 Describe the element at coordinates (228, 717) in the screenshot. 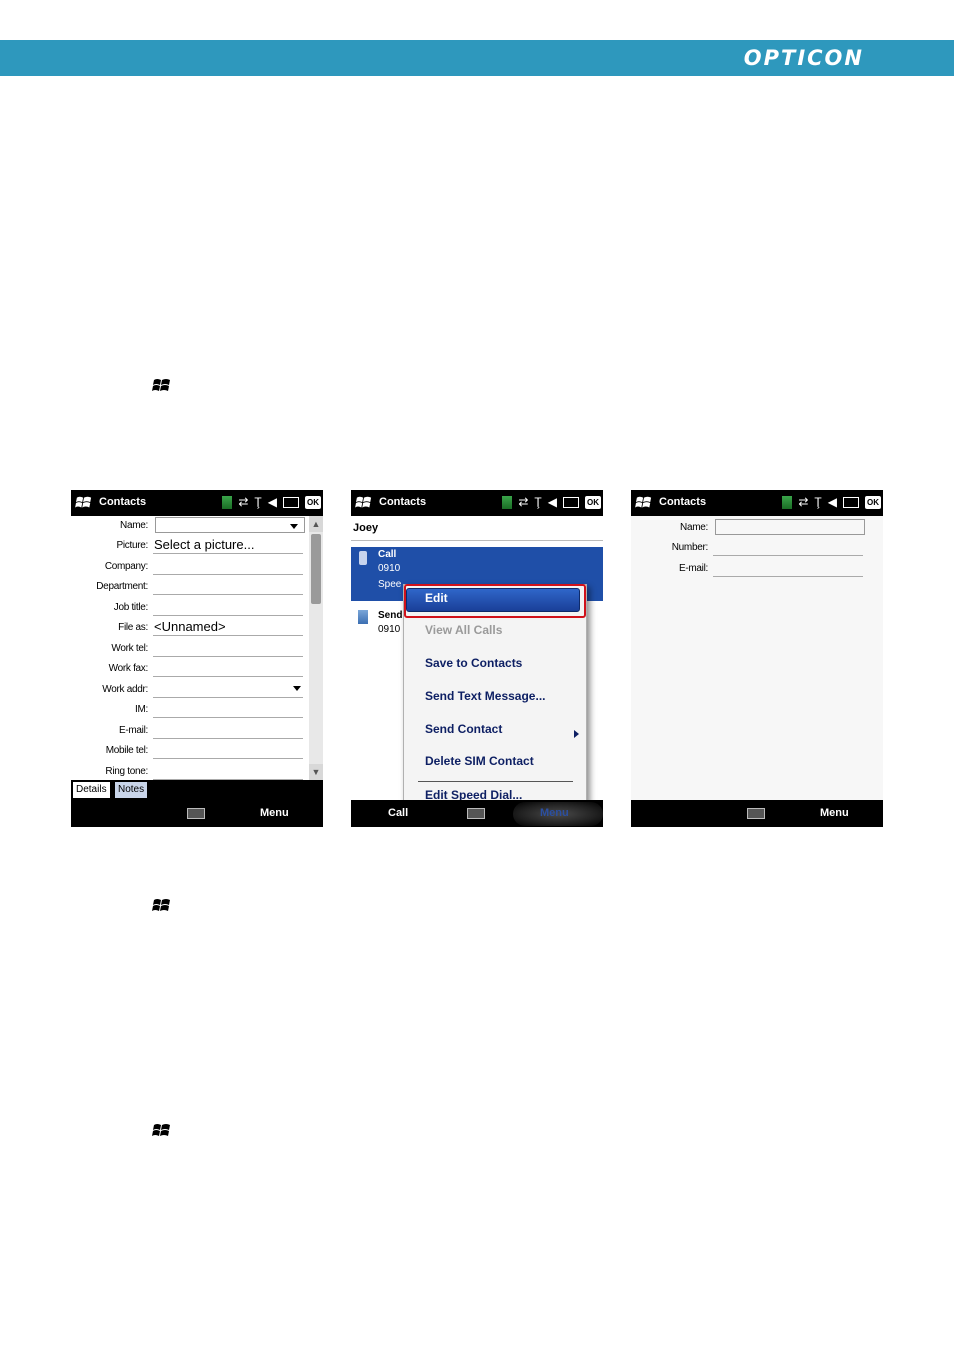

I see `im-input` at that location.